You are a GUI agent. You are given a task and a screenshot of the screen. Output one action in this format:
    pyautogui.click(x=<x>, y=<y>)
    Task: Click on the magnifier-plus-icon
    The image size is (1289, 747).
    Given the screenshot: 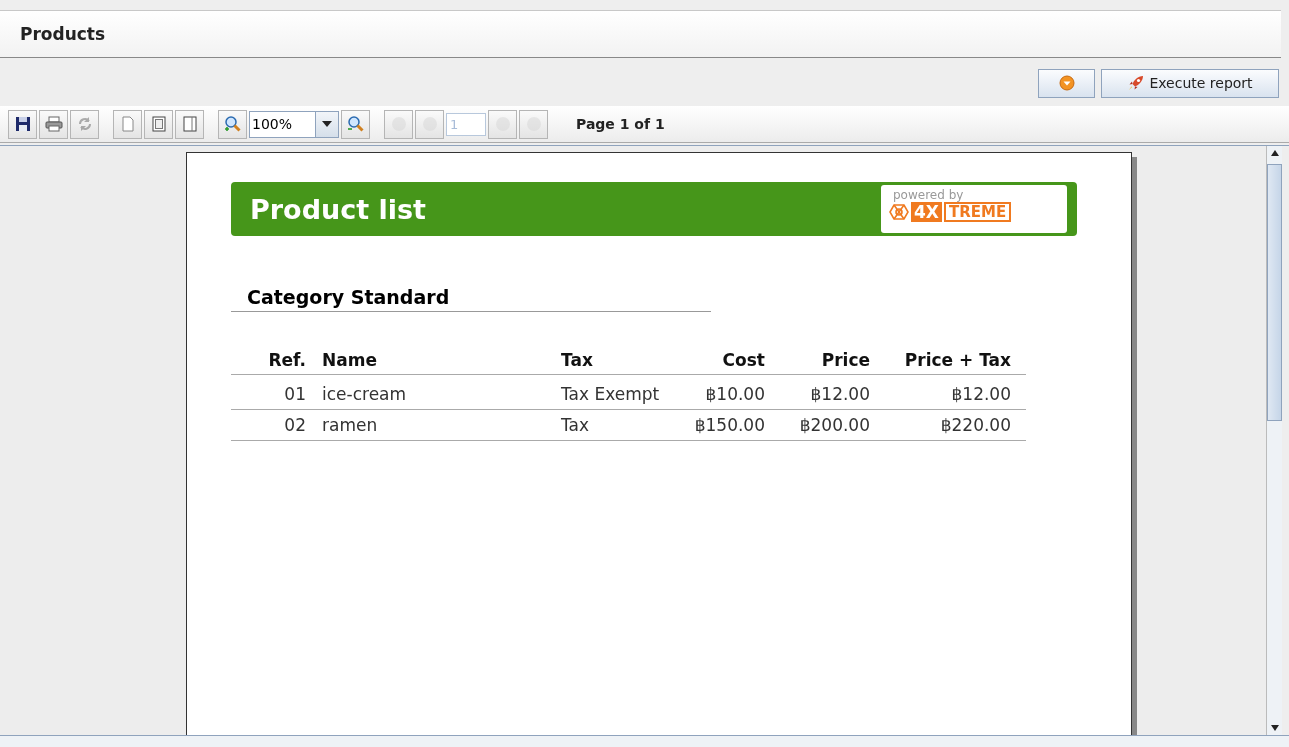 What is the action you would take?
    pyautogui.click(x=232, y=124)
    